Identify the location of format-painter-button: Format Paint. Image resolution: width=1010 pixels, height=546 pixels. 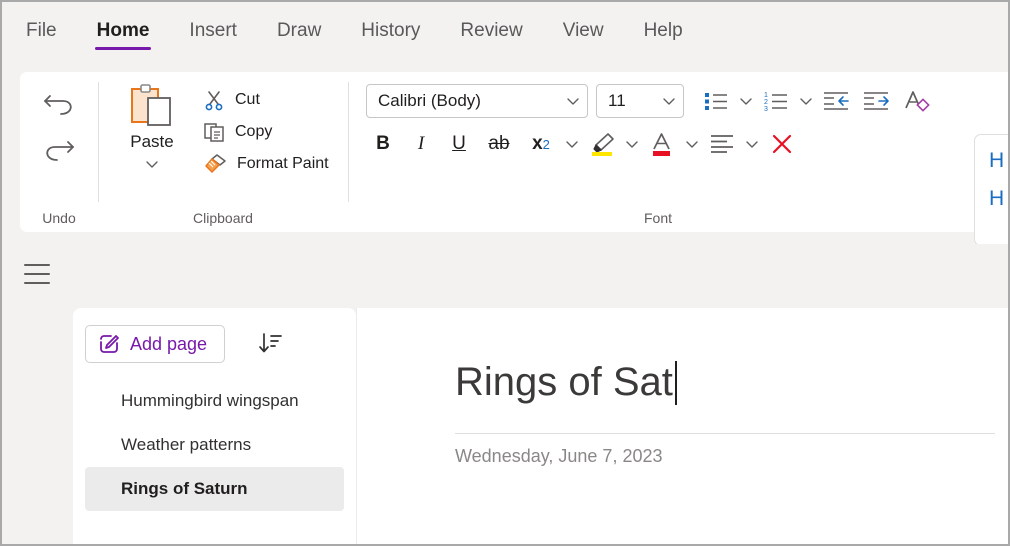
(266, 164).